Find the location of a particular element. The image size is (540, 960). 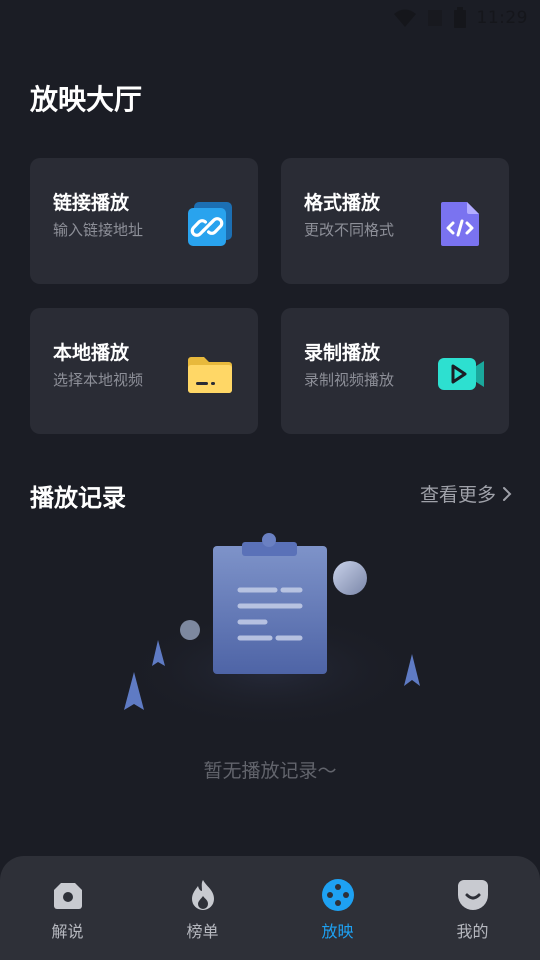

link-play-card: 链接播放 输入链接地址 is located at coordinates (144, 221).